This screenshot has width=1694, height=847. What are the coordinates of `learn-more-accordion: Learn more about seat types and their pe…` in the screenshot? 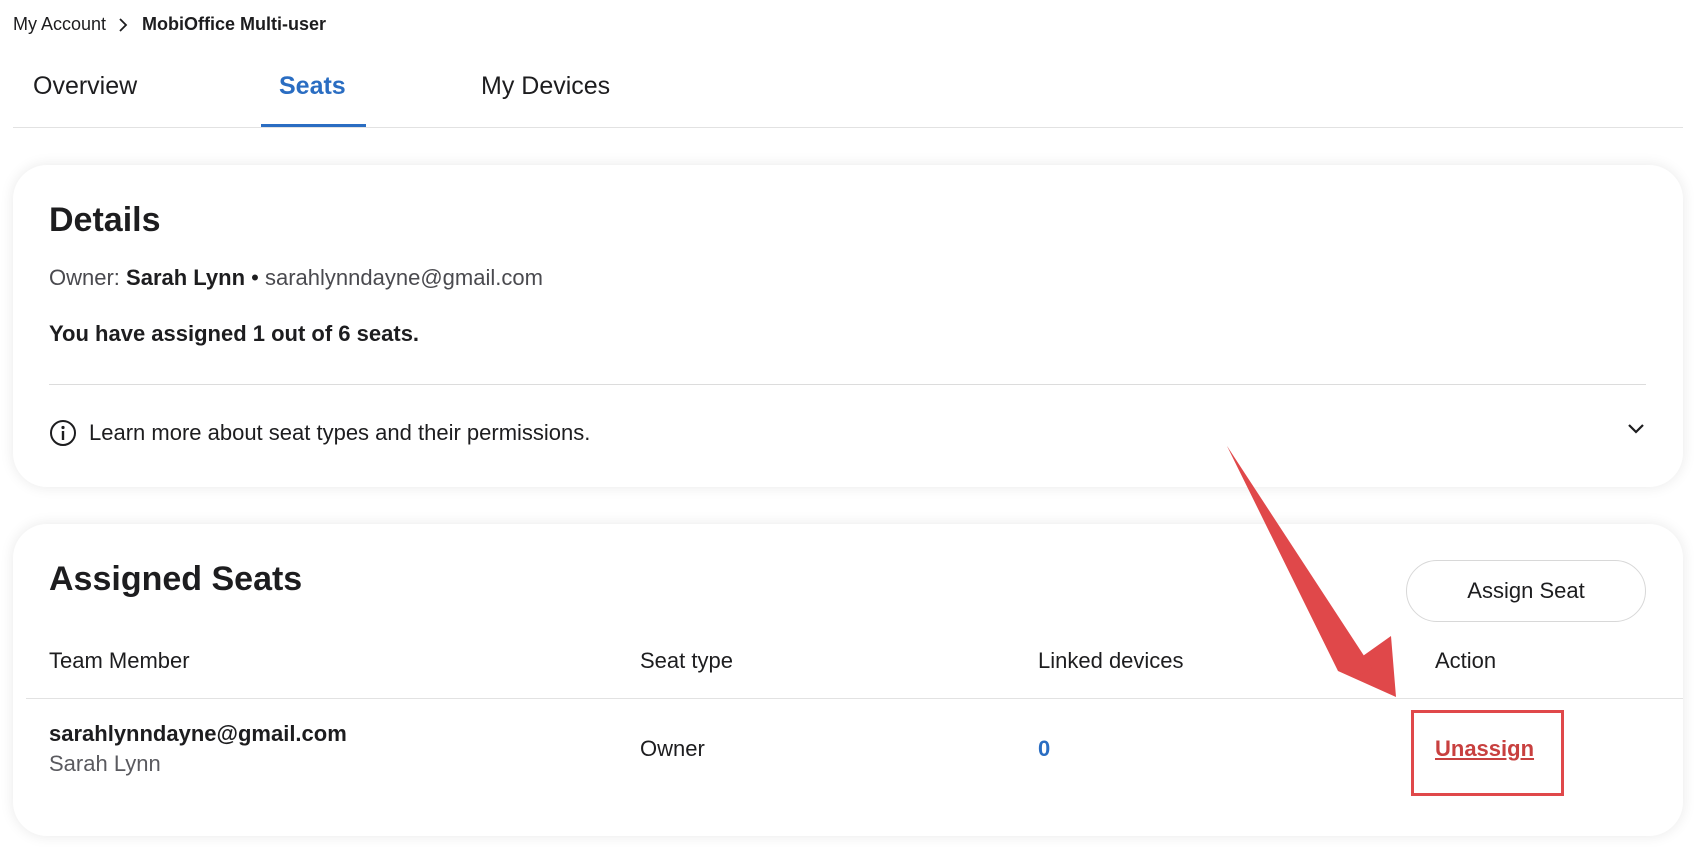 It's located at (847, 433).